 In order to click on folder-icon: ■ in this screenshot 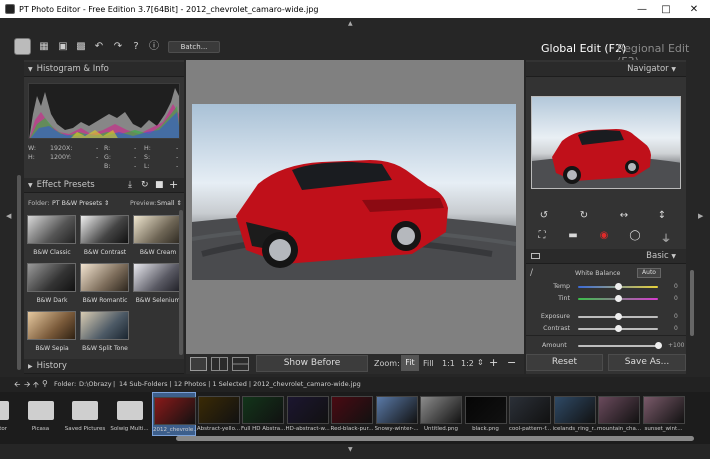, I will do `click(159, 185)`.